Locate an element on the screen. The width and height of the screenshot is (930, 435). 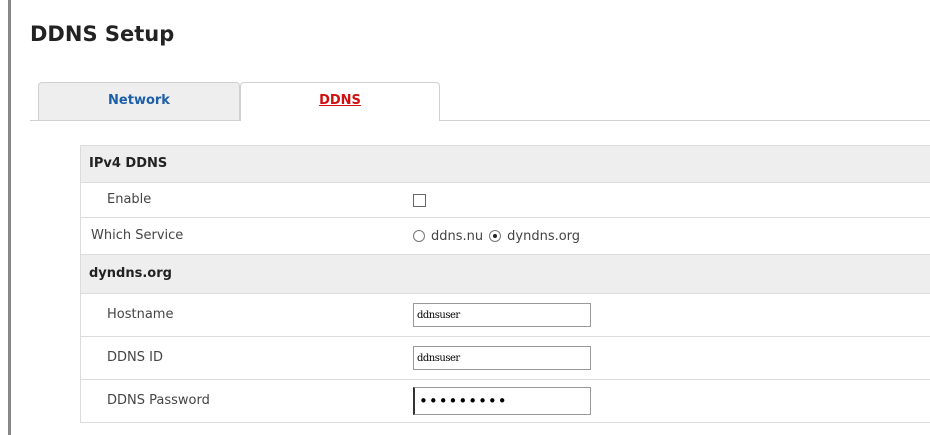
ddns-password-input: ••••••••• is located at coordinates (502, 401).